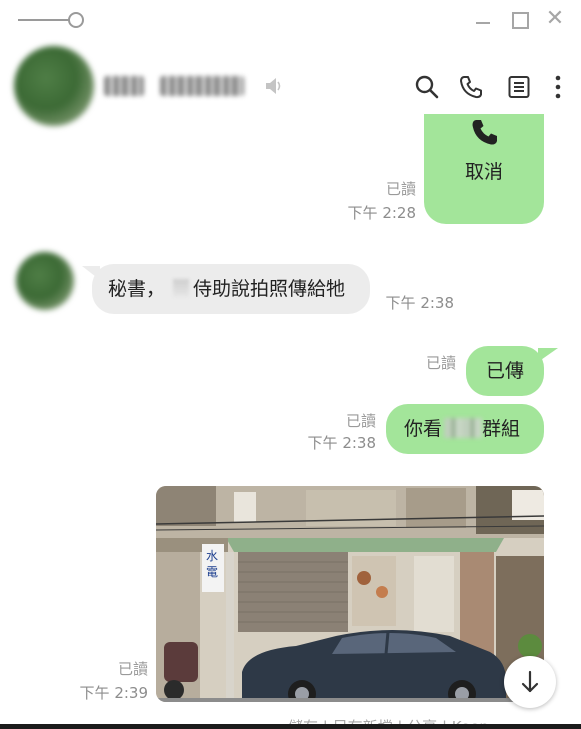 The height and width of the screenshot is (729, 581). What do you see at coordinates (113, 693) in the screenshot?
I see `message-time: 下午 2:39` at bounding box center [113, 693].